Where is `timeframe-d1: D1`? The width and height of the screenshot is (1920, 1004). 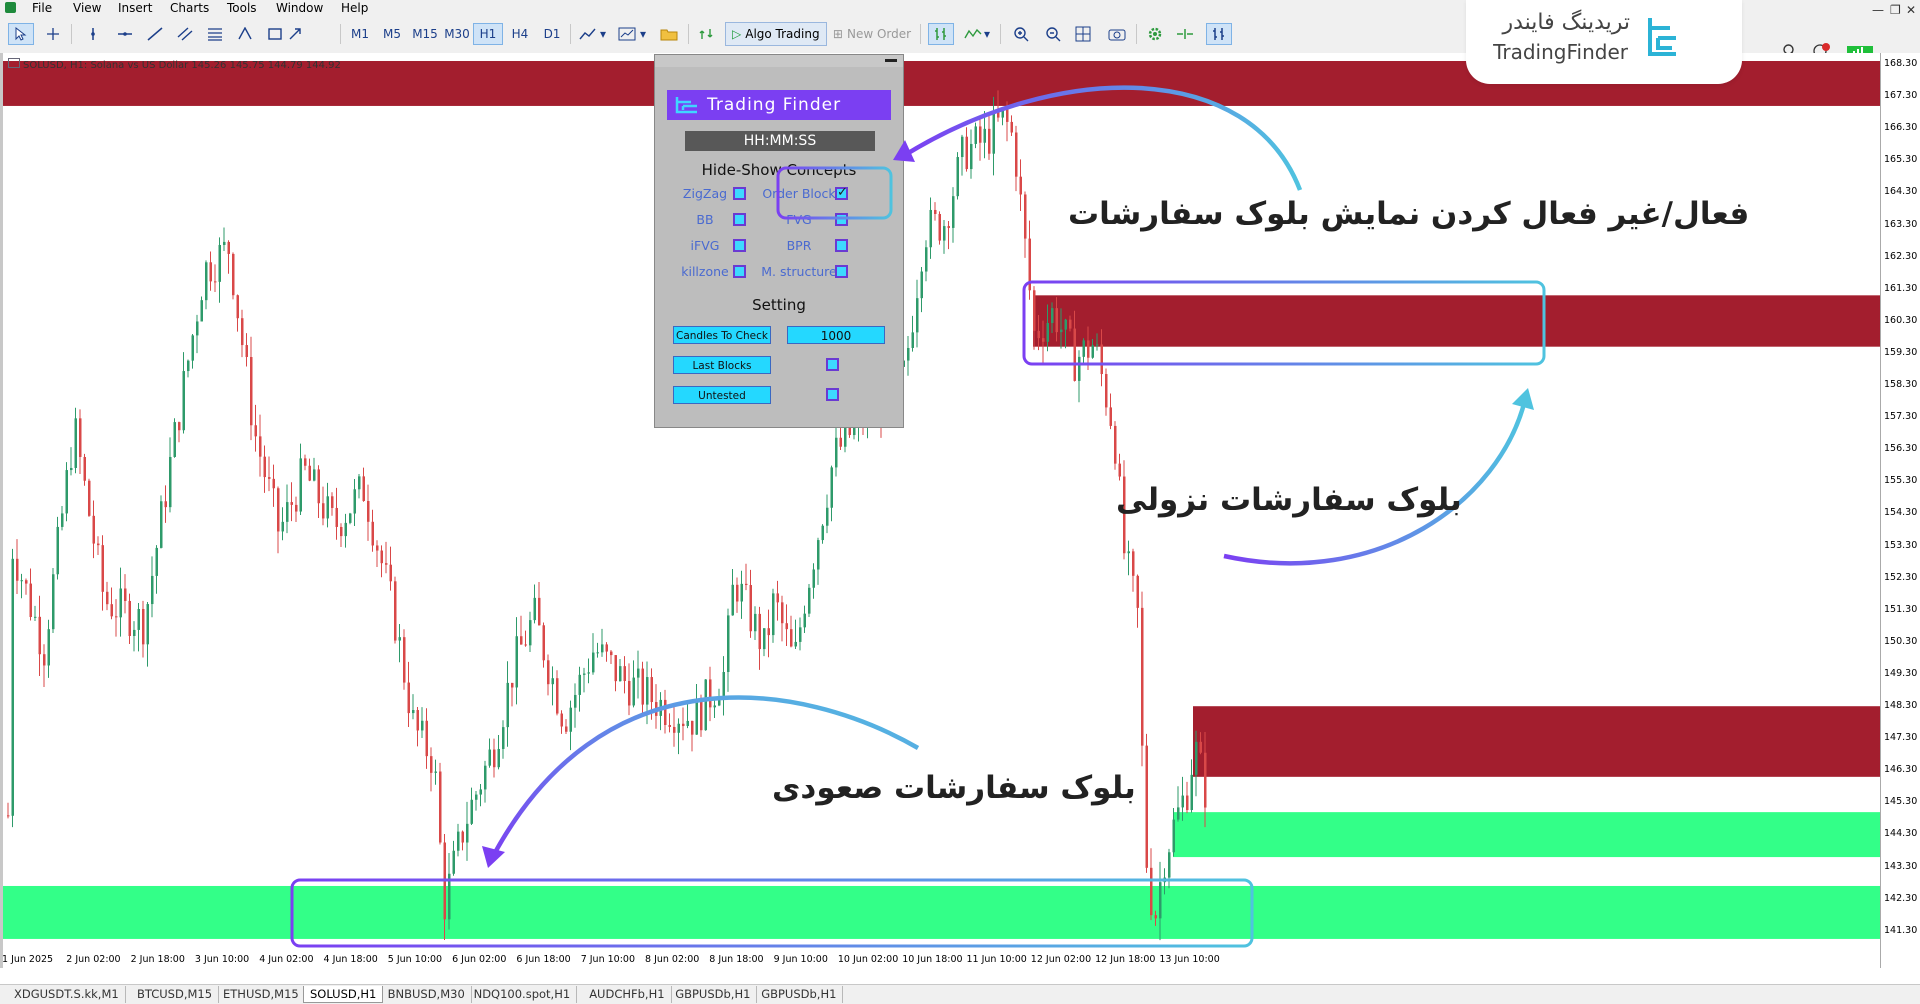 timeframe-d1: D1 is located at coordinates (552, 34).